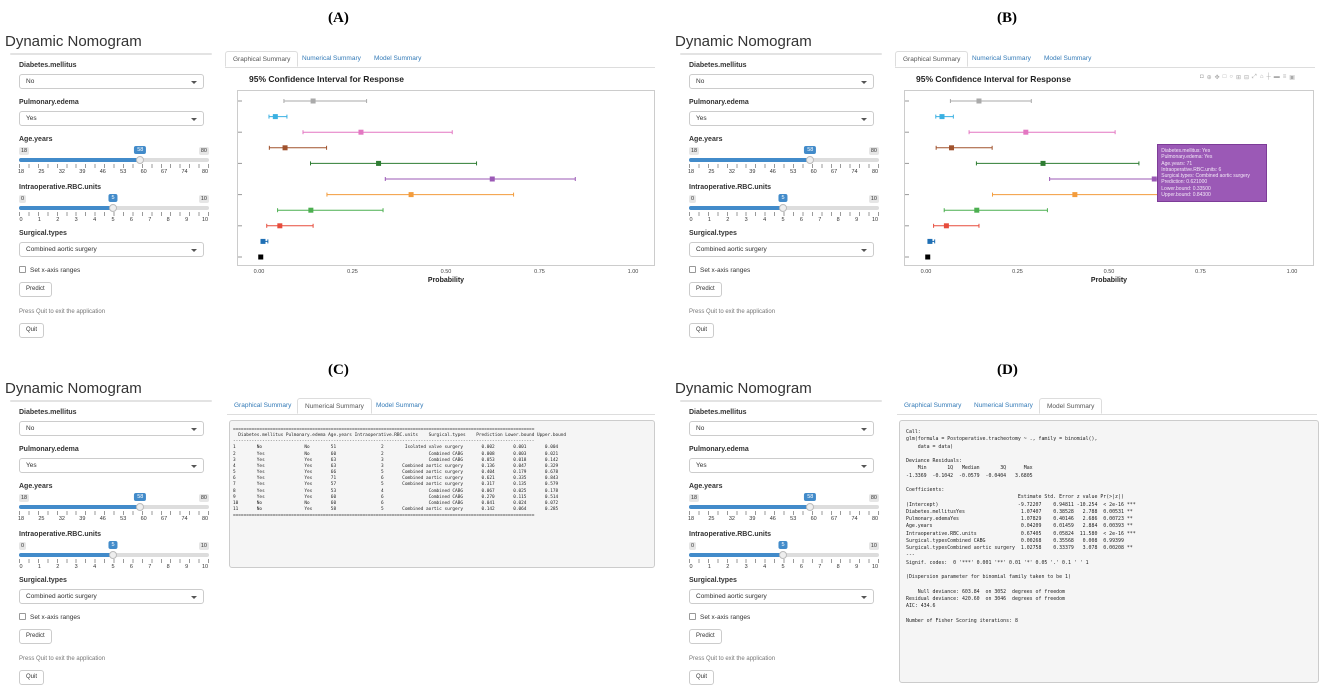 This screenshot has width=1325, height=689. I want to click on hover-closest-icon: ▬, so click(1277, 77).